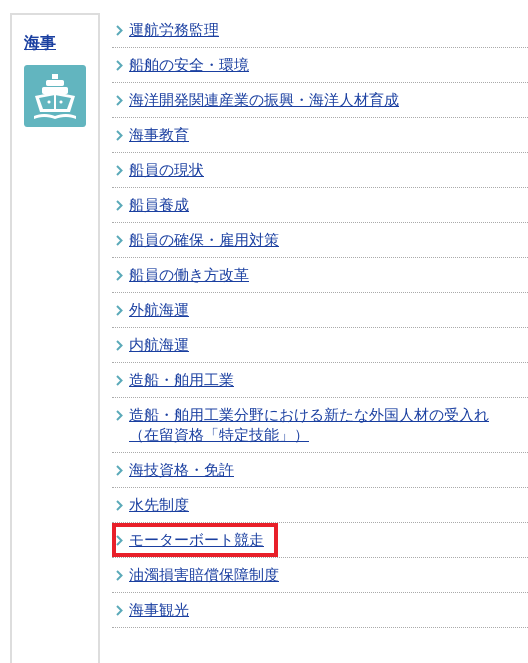 Image resolution: width=528 pixels, height=663 pixels. What do you see at coordinates (181, 380) in the screenshot?
I see `nav-link: 造船・舶用工業` at bounding box center [181, 380].